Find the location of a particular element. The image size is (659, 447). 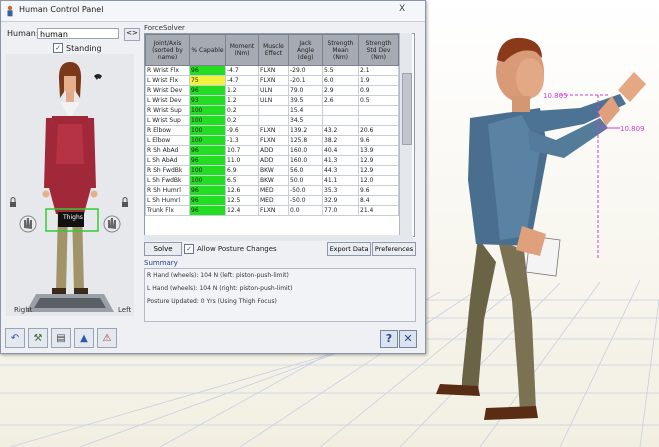

figure-preview: Thighs Right Left is located at coordinates (70, 185).